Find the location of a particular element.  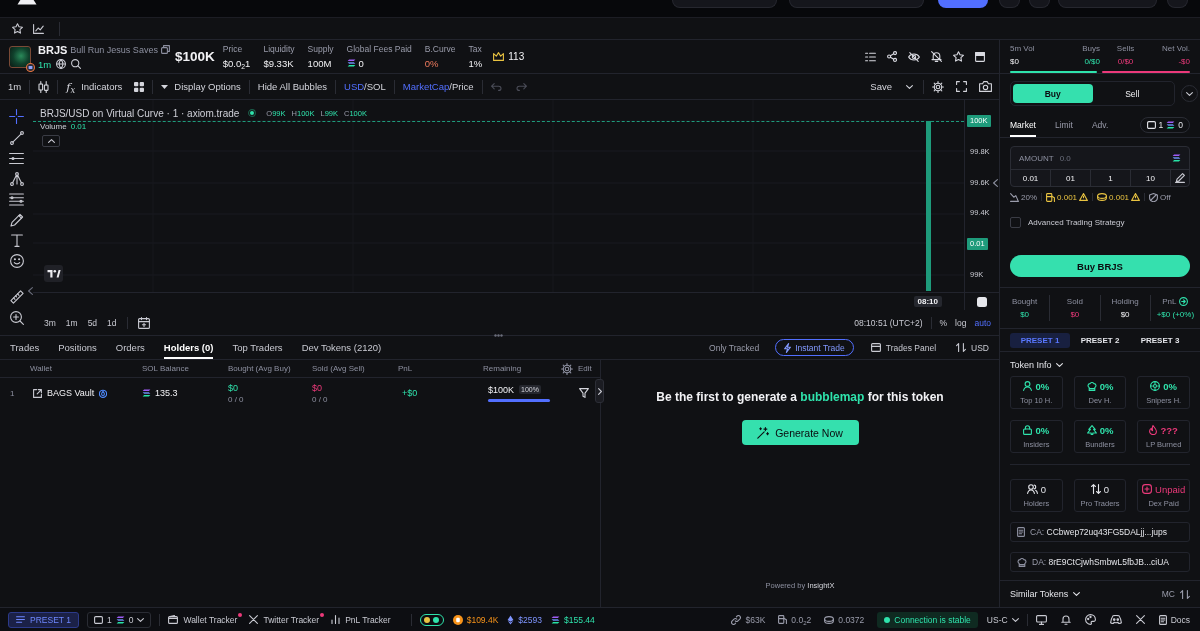

order-type-tab: Adv. is located at coordinates (1100, 125).